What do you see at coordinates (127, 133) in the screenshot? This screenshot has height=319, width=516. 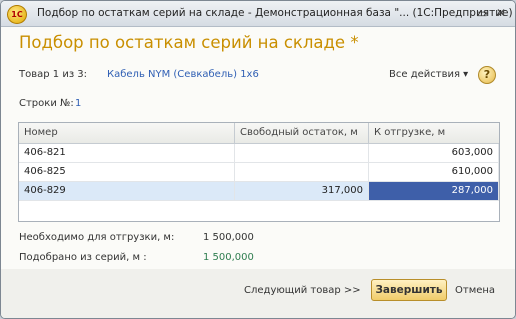 I see `column-header-number: Номер` at bounding box center [127, 133].